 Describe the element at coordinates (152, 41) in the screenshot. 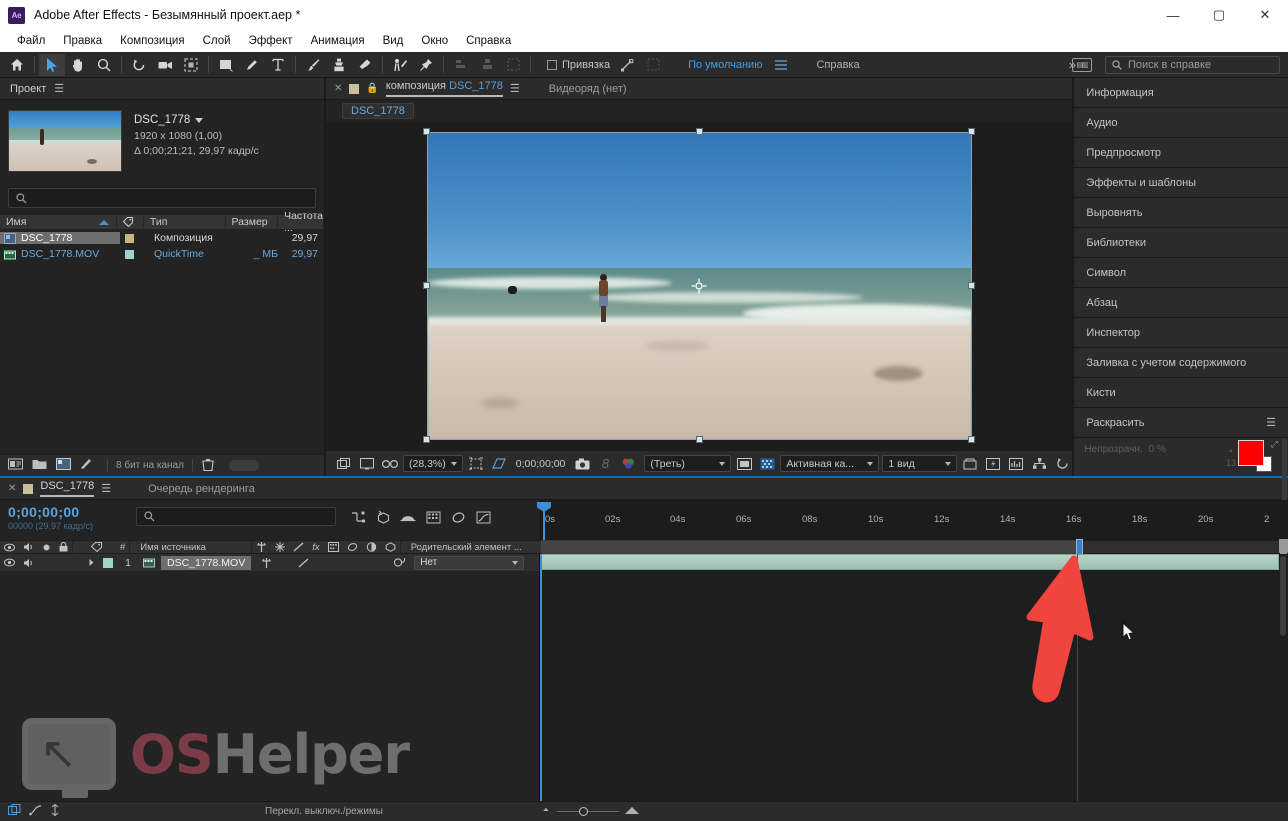

I see `menu-composition: Композиция` at that location.